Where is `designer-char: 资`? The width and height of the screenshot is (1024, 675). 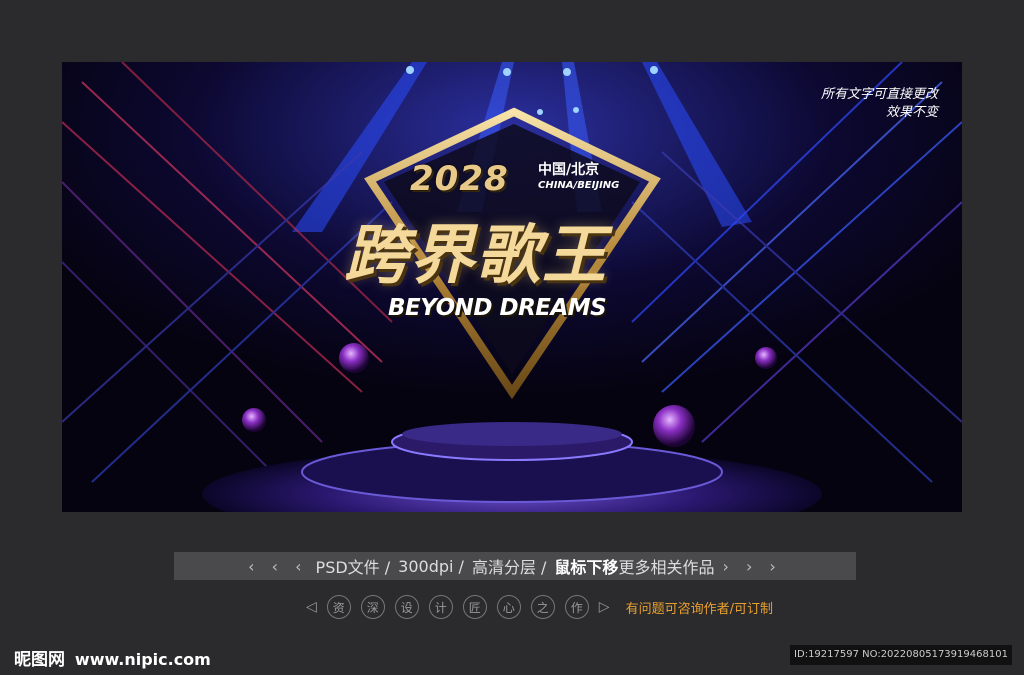
designer-char: 资 is located at coordinates (338, 607).